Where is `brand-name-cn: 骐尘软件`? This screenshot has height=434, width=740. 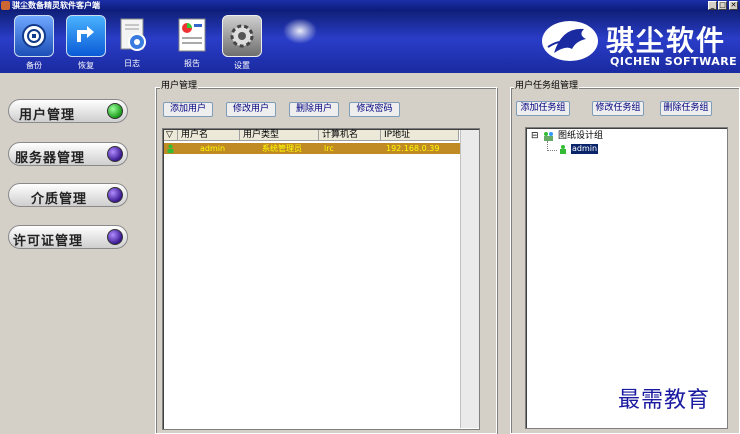
brand-name-cn: 骐尘软件 is located at coordinates (666, 40).